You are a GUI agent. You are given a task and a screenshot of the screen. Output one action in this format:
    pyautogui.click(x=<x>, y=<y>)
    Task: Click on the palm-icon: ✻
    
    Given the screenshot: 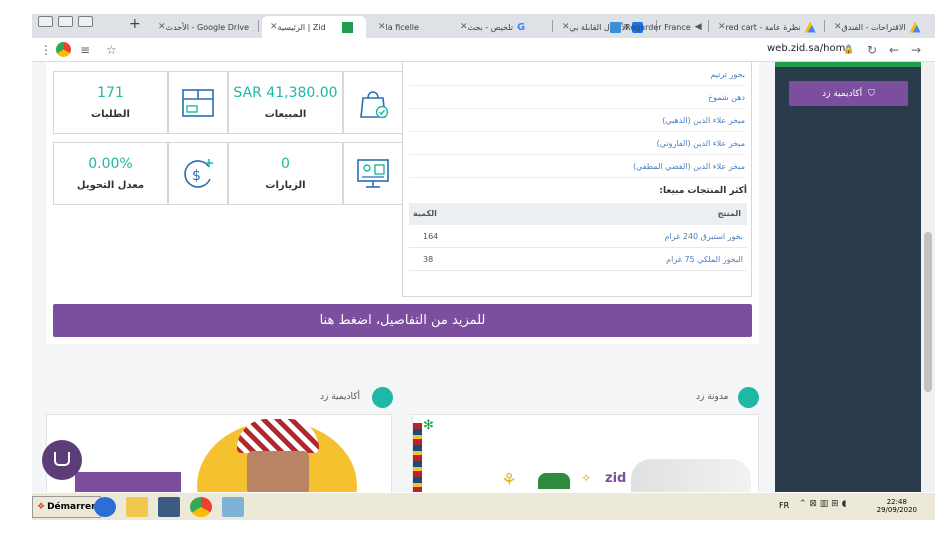 What is the action you would take?
    pyautogui.click(x=428, y=425)
    